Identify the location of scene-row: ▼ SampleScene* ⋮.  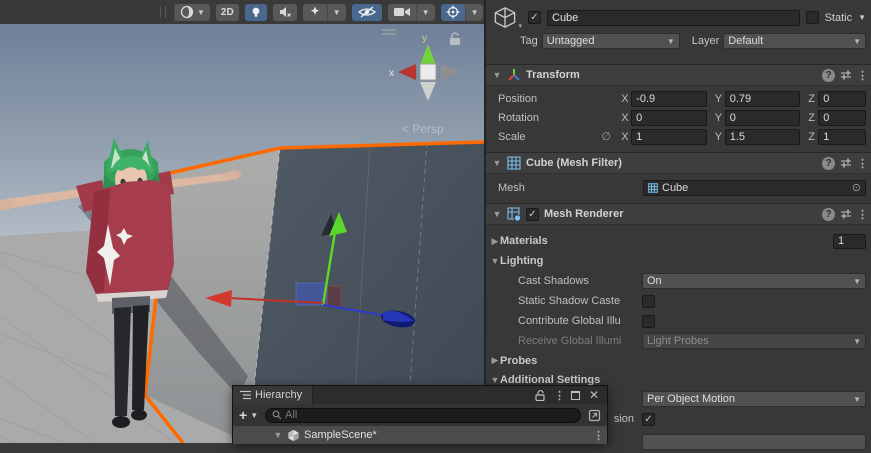
(420, 435).